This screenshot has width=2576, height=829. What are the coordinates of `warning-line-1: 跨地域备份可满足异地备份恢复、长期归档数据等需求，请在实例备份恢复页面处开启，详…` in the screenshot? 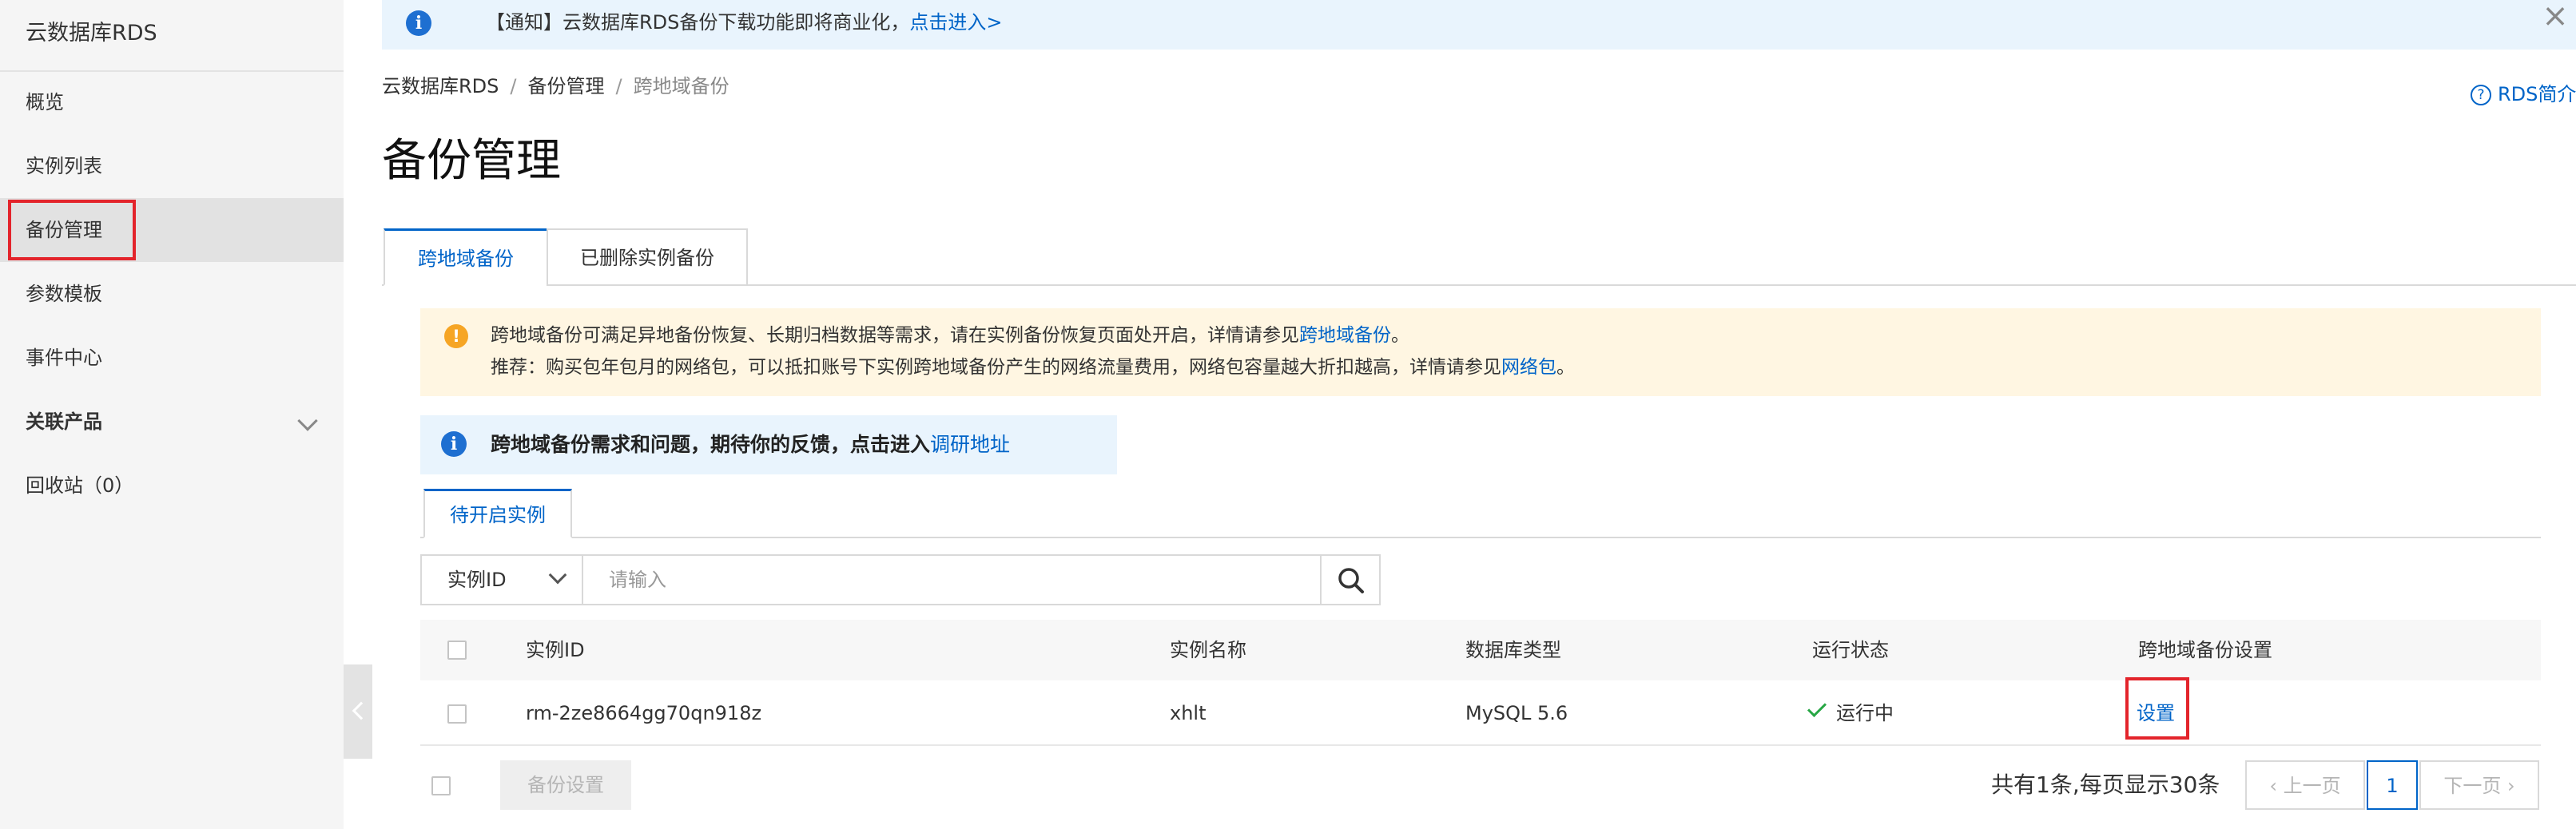 It's located at (950, 335).